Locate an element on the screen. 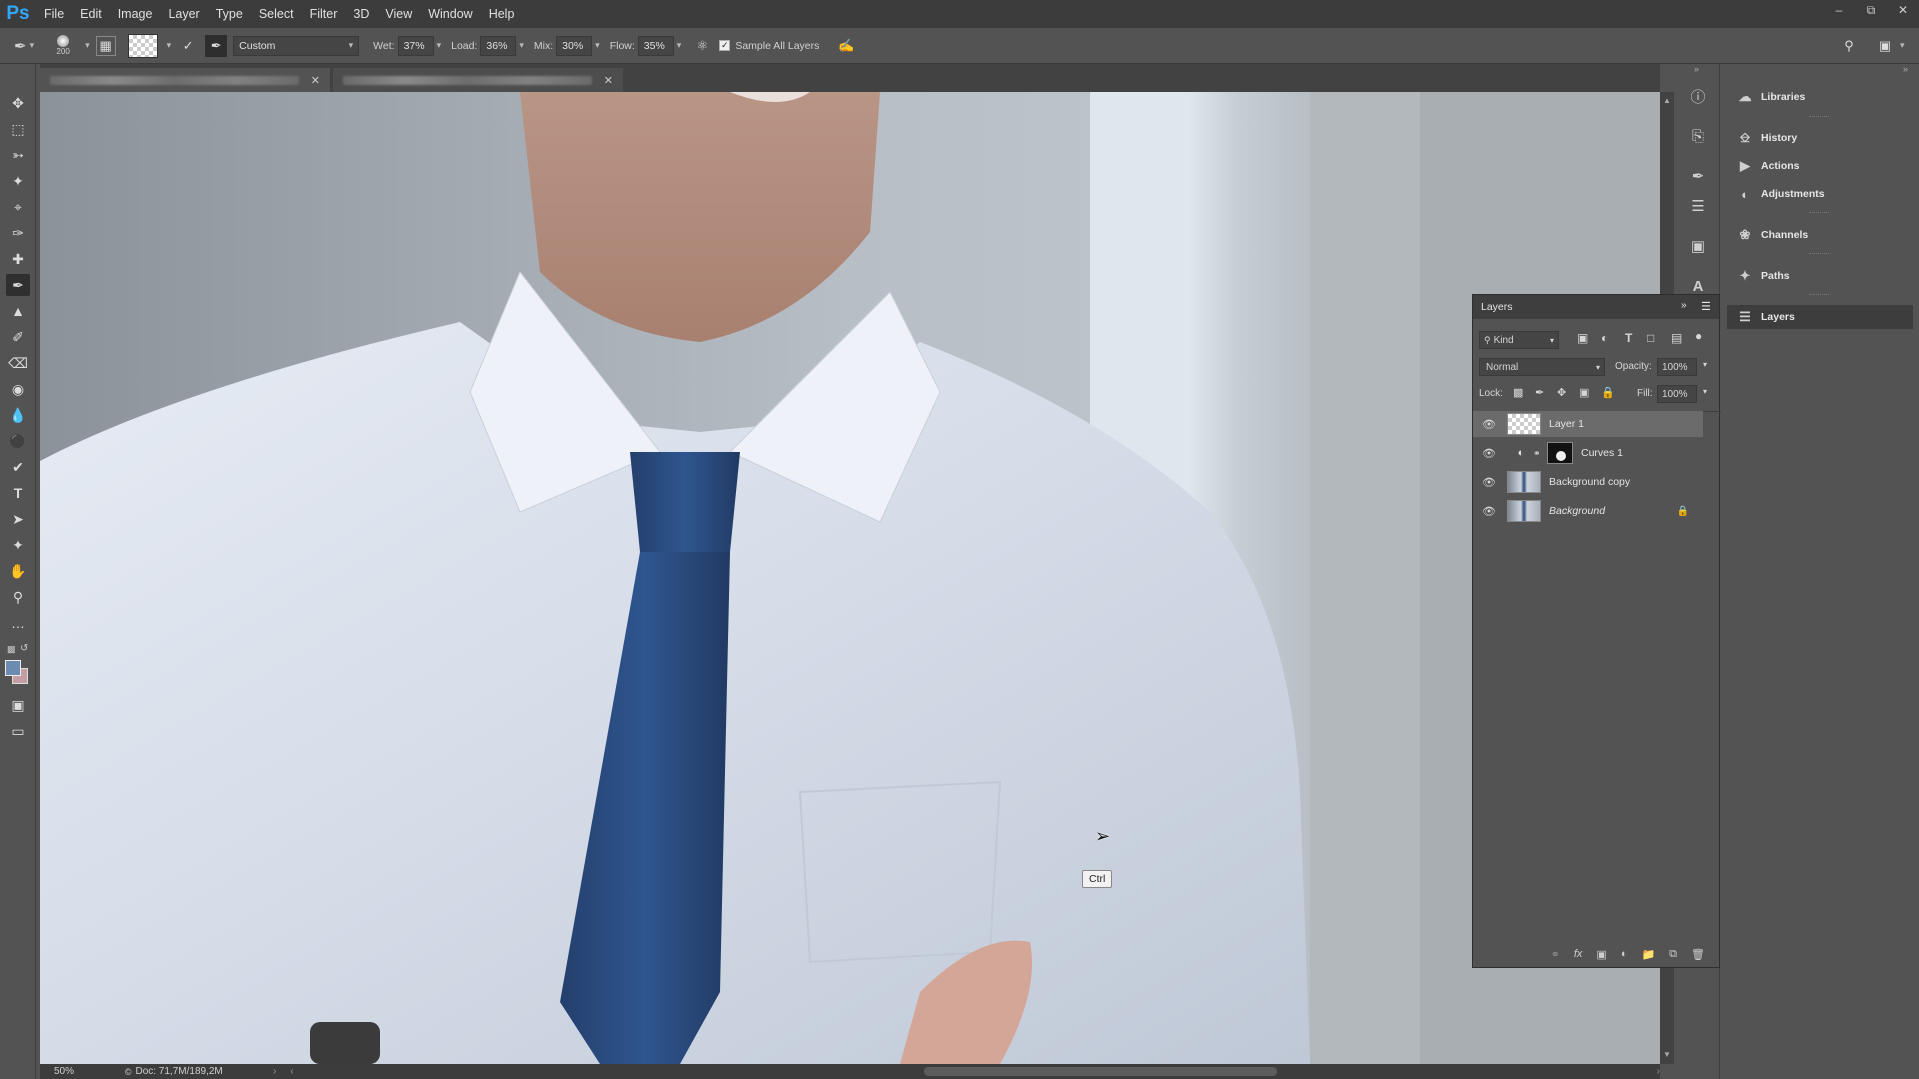  swap-colors-icon: ↺ is located at coordinates (24, 648).